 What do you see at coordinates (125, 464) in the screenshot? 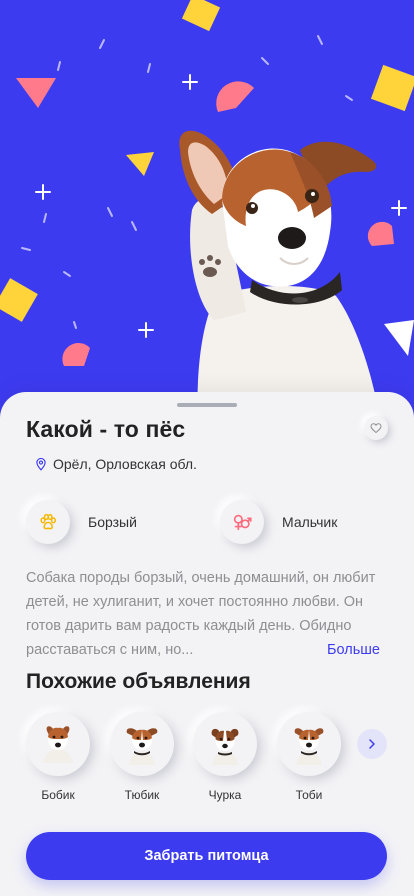
I see `location-text: Орёл, Орловская обл.` at bounding box center [125, 464].